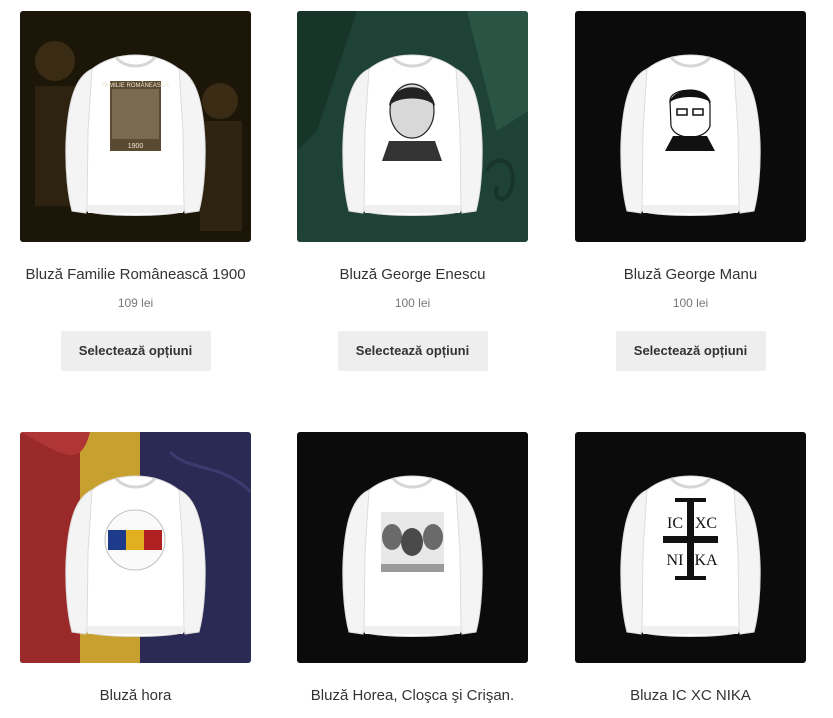 The height and width of the screenshot is (718, 833). I want to click on product-card: IC XC NI KA Bluza IC XC NIKA, so click(690, 568).